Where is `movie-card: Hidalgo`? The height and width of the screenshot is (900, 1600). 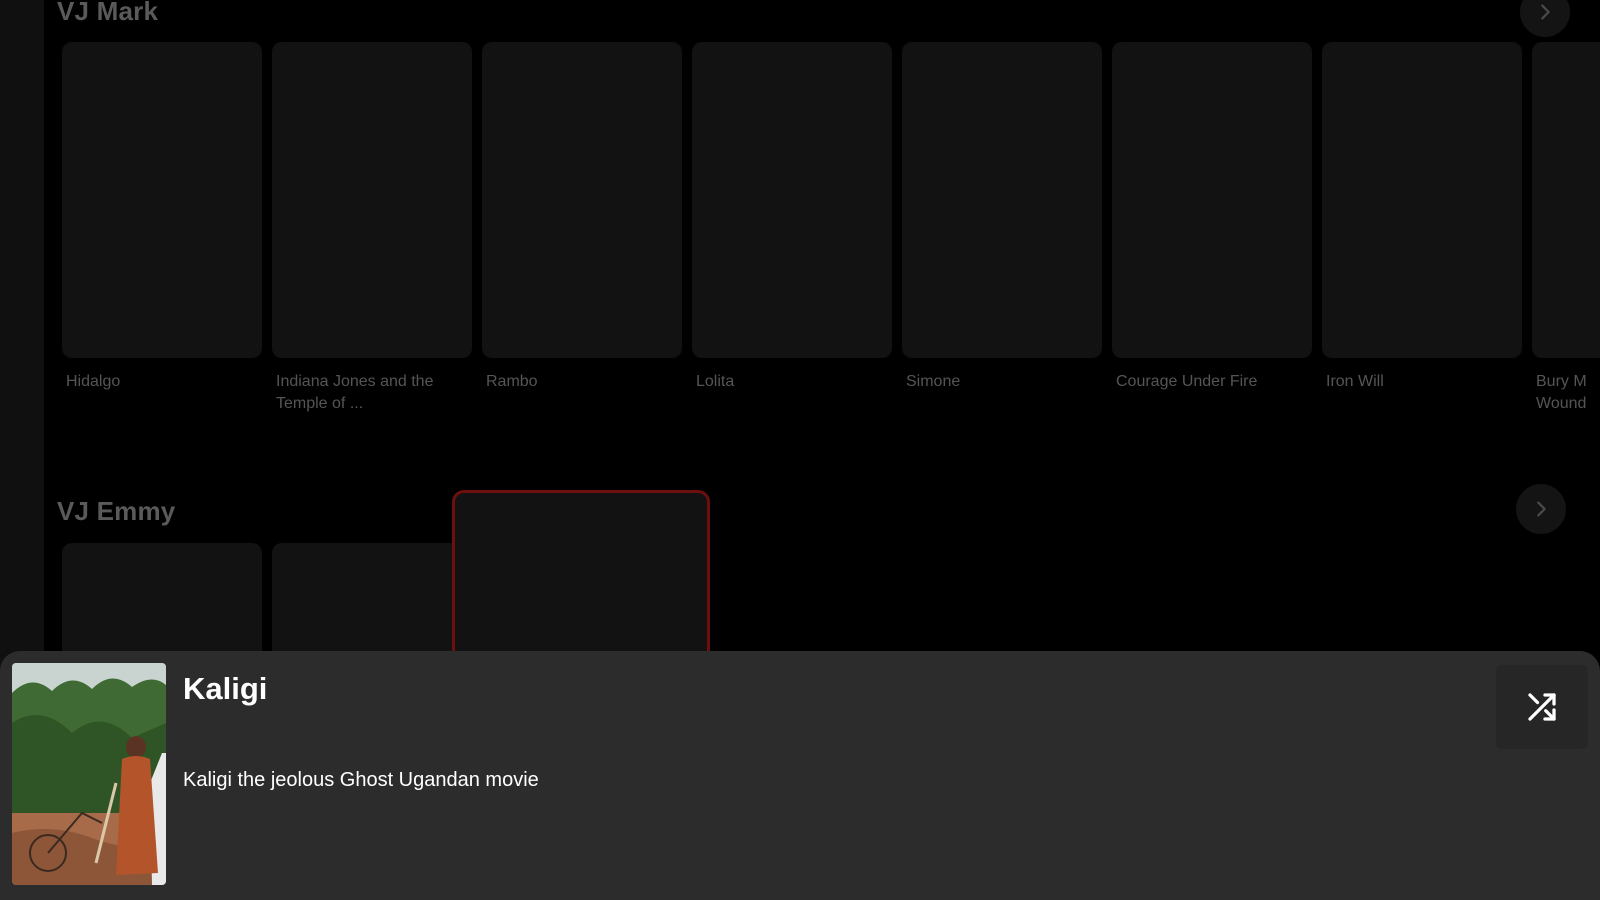
movie-card: Hidalgo is located at coordinates (162, 228).